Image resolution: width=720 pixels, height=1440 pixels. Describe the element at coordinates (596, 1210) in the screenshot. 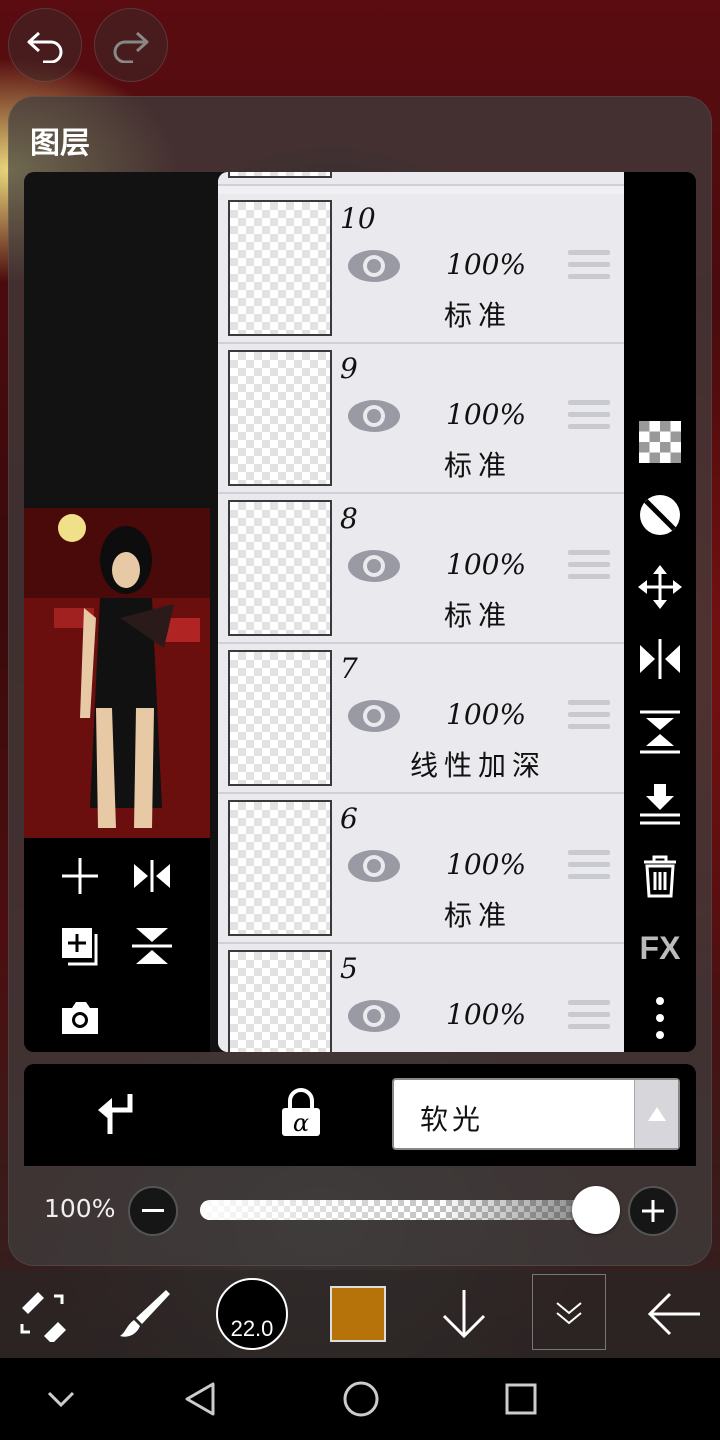

I see `opacity-slider-knob` at that location.